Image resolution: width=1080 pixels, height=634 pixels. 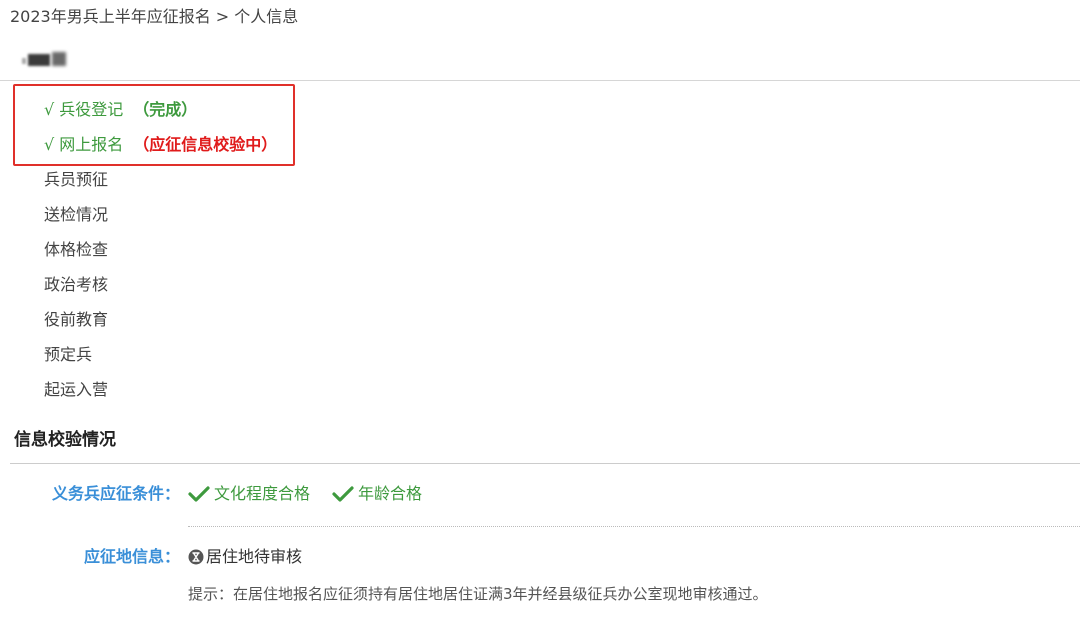 What do you see at coordinates (115, 493) in the screenshot?
I see `conditions-label: 义务兵应征条件：` at bounding box center [115, 493].